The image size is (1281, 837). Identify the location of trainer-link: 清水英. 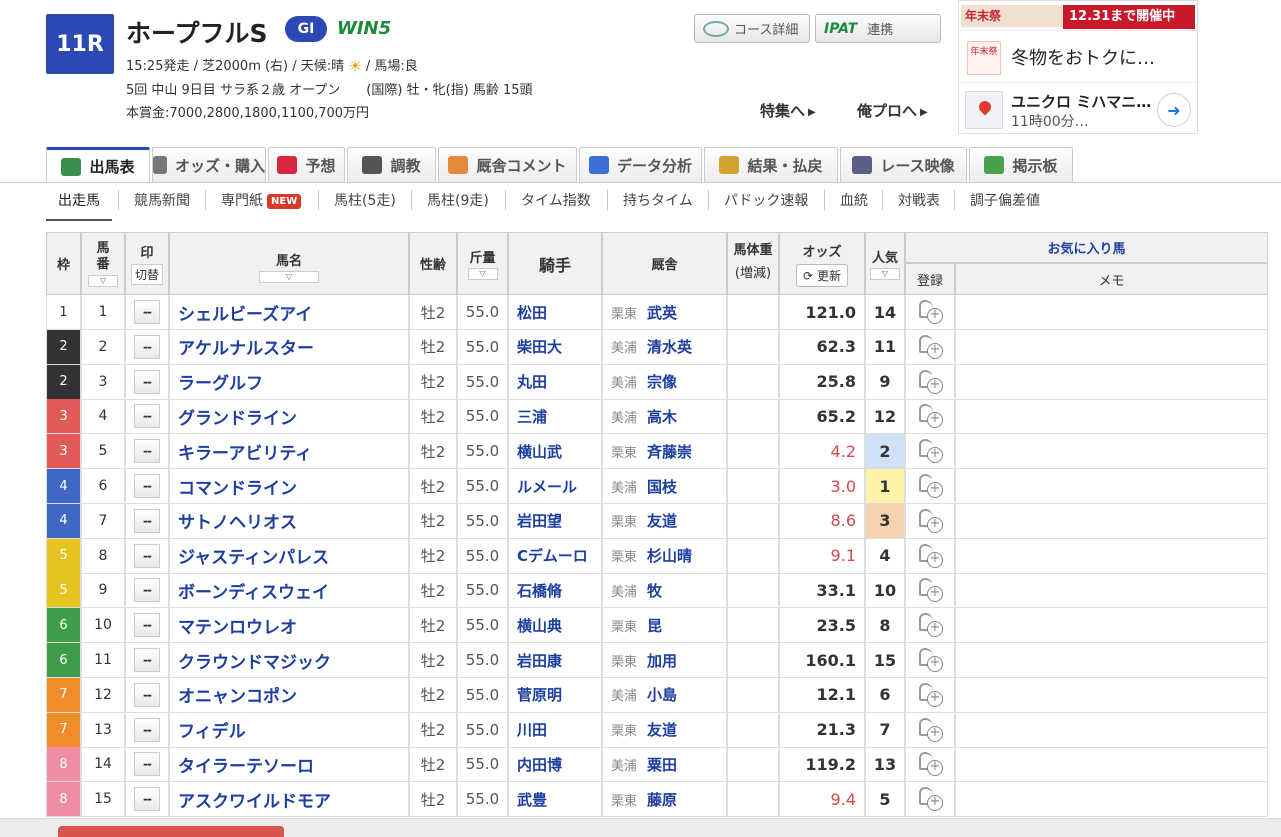
(669, 346).